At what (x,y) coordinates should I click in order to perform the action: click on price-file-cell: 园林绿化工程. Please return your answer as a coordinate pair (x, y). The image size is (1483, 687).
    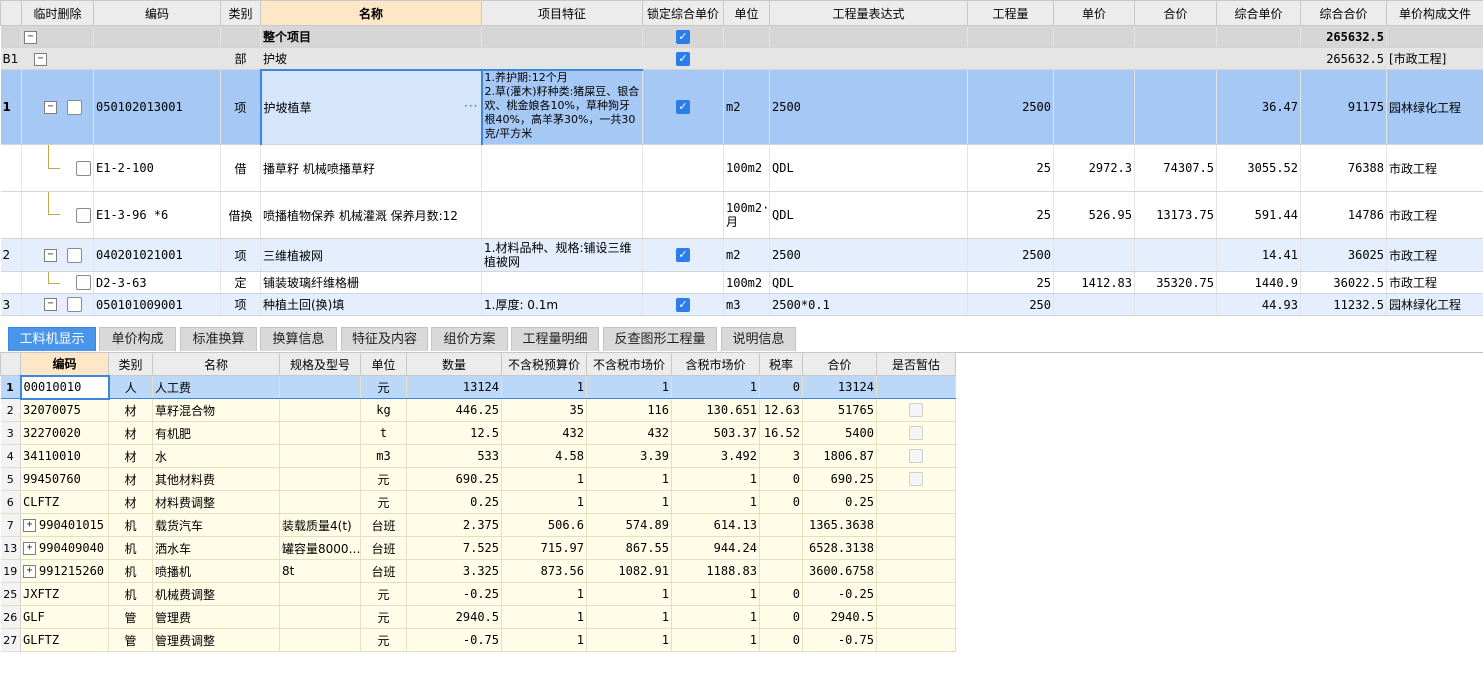
    Looking at the image, I should click on (1434, 304).